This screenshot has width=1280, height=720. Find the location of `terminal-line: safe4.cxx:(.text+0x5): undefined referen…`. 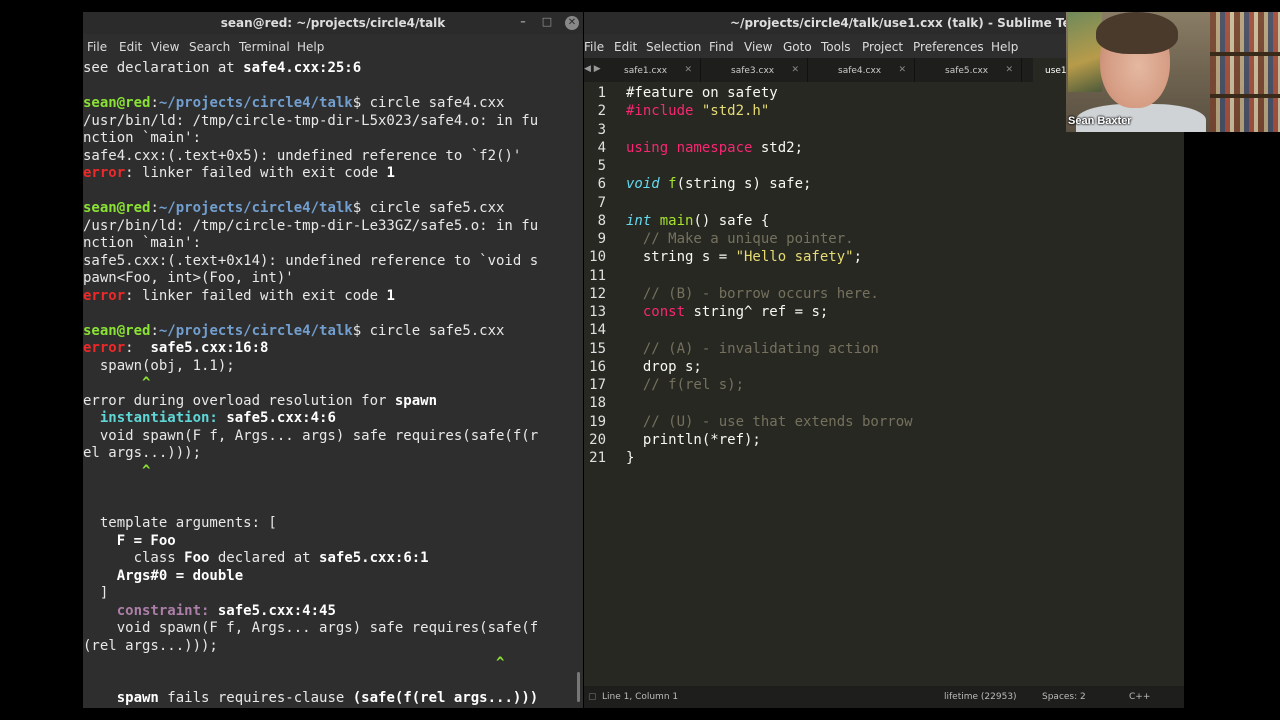

terminal-line: safe4.cxx:(.text+0x5): undefined referen… is located at coordinates (333, 157).